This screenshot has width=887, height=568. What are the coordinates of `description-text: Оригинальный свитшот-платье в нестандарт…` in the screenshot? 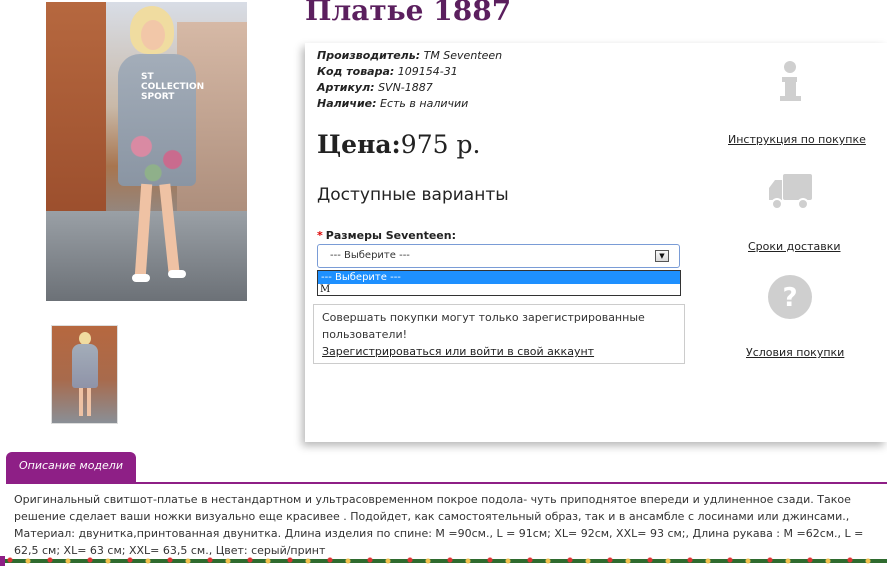 It's located at (439, 525).